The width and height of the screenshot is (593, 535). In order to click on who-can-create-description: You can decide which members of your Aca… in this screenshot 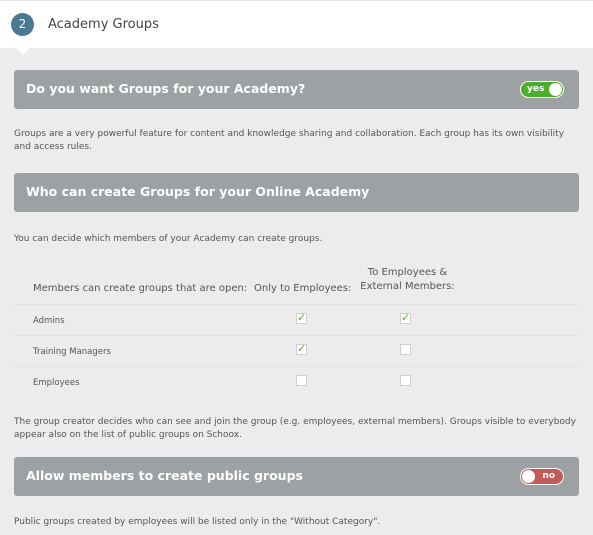, I will do `click(168, 239)`.